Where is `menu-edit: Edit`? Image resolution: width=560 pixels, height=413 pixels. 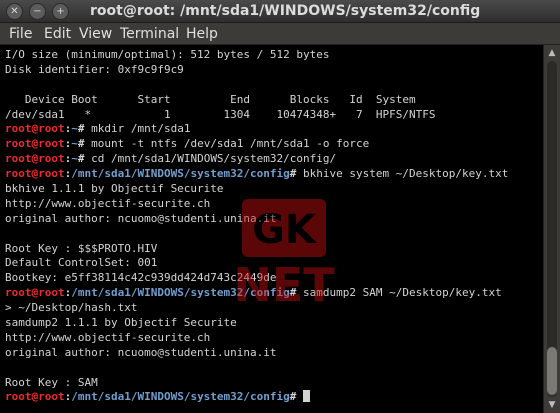 menu-edit: Edit is located at coordinates (57, 34).